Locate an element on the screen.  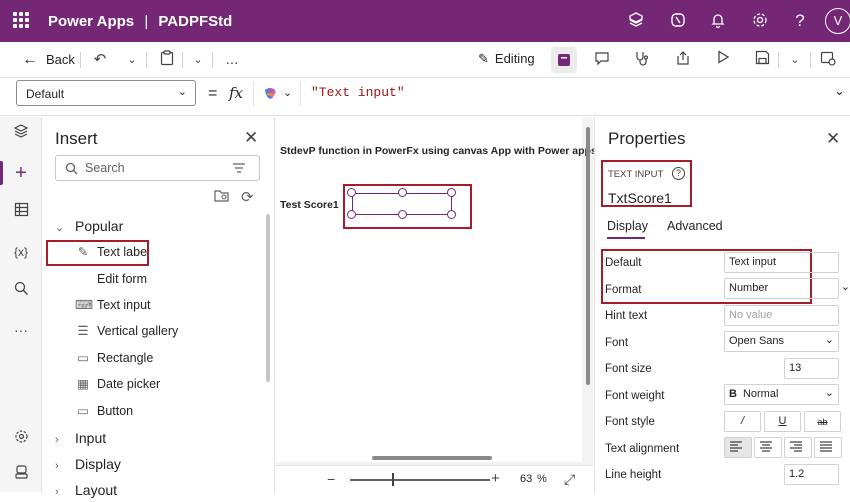
formula-bar: Default ⌄ = fx ⌄ "Text input" ⌄ is located at coordinates (425, 97).